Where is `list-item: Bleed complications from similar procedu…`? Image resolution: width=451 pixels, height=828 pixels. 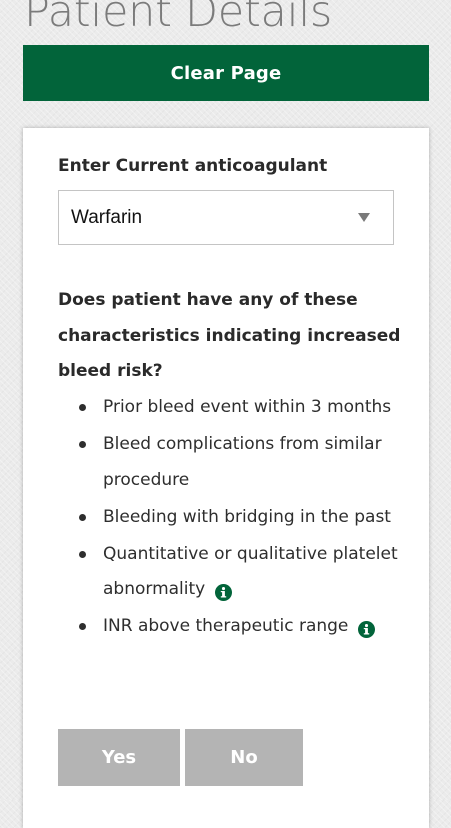
list-item: Bleed complications from similar procedu… is located at coordinates (230, 462).